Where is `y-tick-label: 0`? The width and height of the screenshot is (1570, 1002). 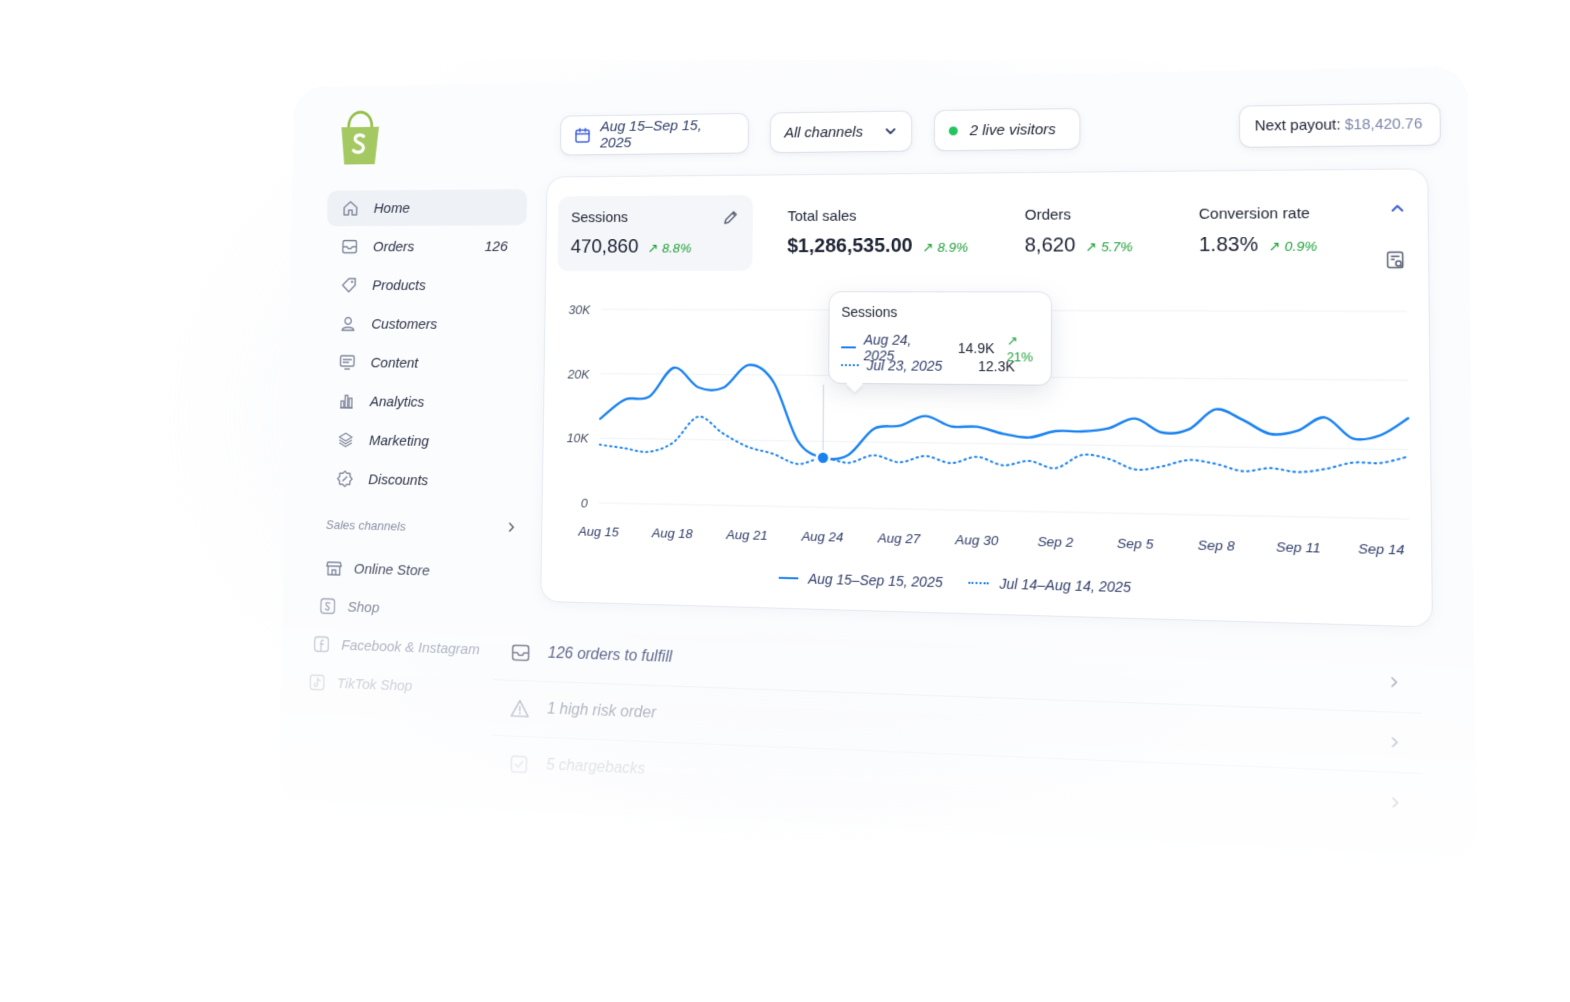
y-tick-label: 0 is located at coordinates (585, 503).